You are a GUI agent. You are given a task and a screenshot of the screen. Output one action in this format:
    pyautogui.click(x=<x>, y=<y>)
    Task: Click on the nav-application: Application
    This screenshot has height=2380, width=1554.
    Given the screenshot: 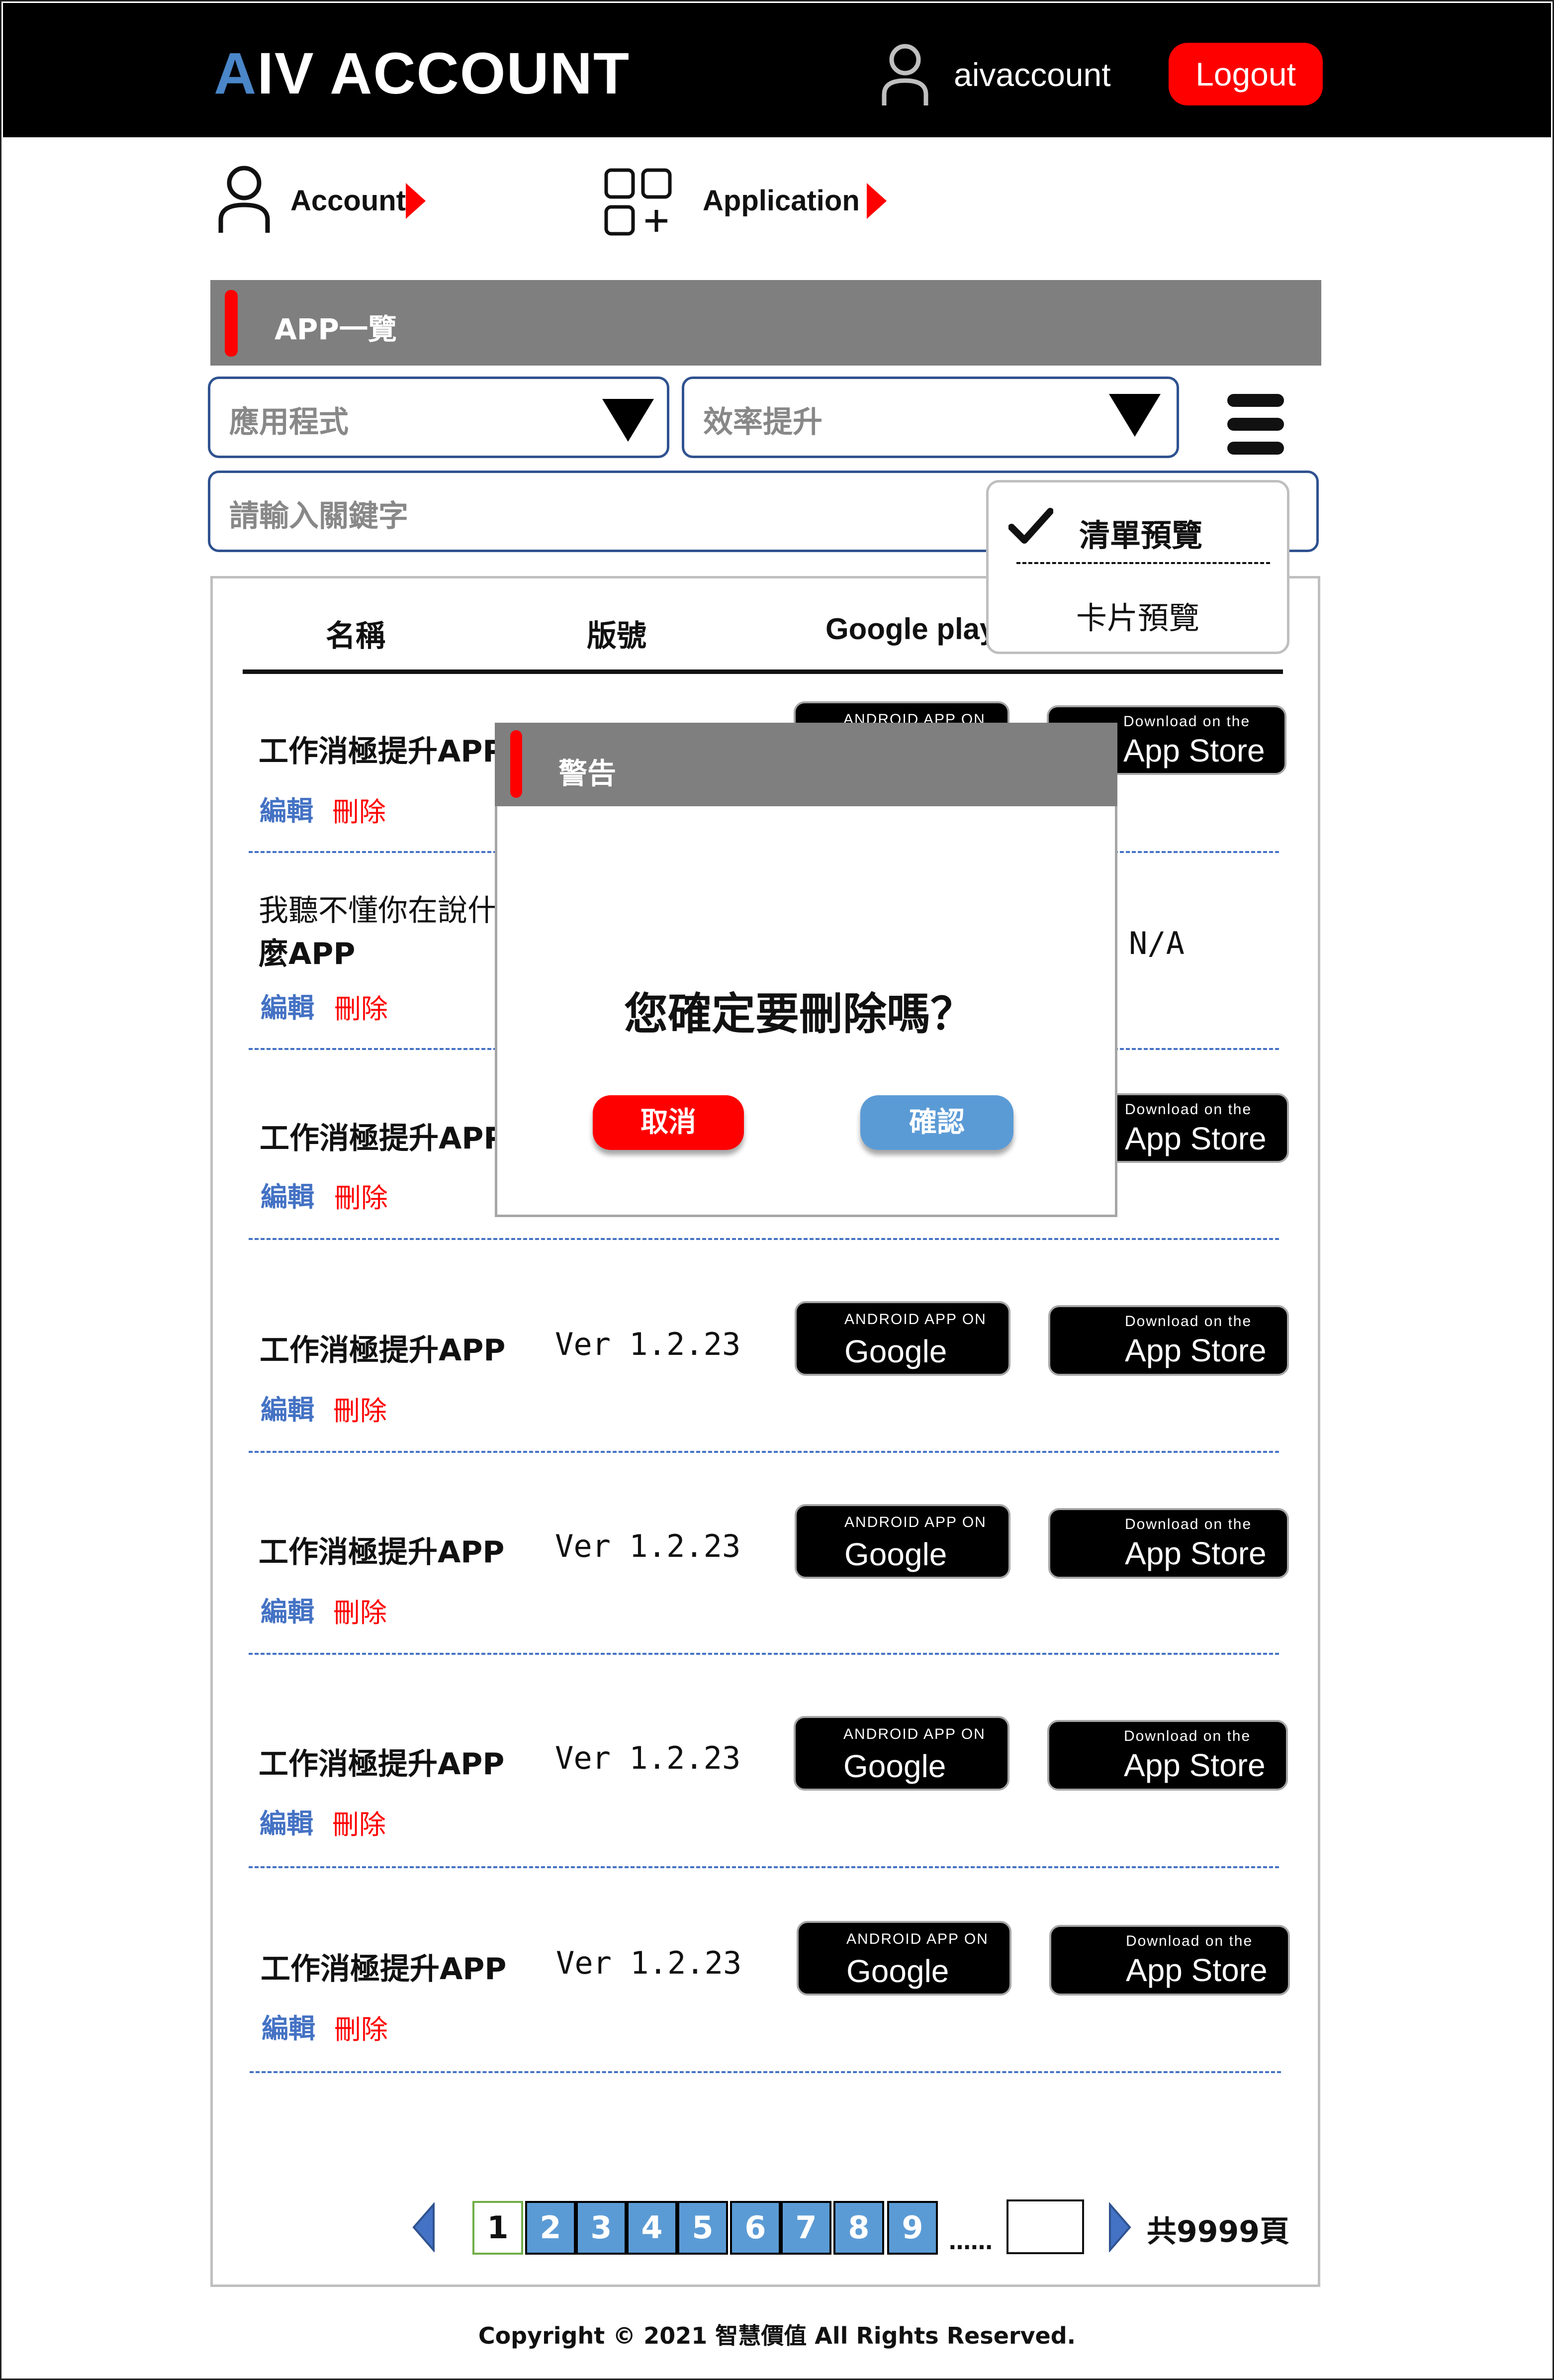 What is the action you would take?
    pyautogui.click(x=753, y=205)
    